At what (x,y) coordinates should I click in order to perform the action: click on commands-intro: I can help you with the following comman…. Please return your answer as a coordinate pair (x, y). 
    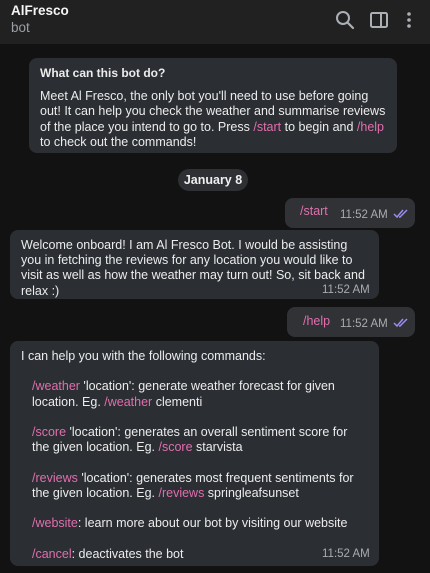
    Looking at the image, I should click on (143, 356).